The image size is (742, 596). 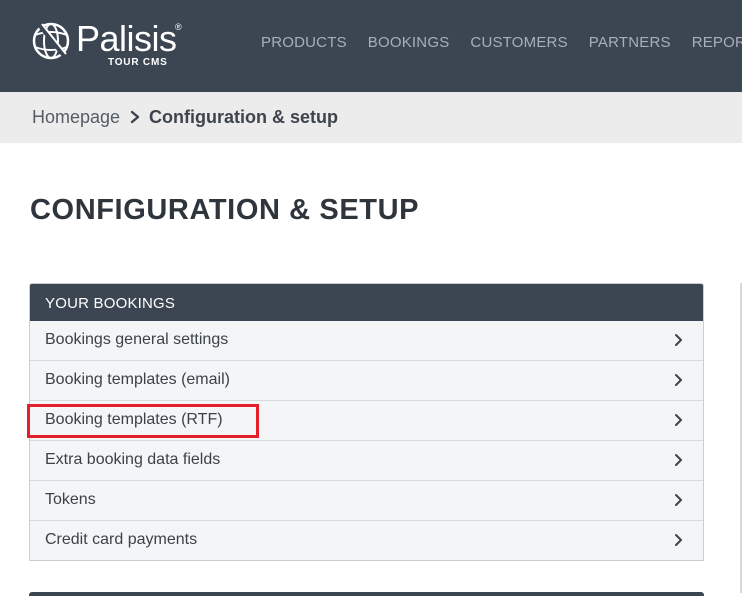 I want to click on list-item-booking-templates-email: Booking templates (email), so click(x=366, y=381).